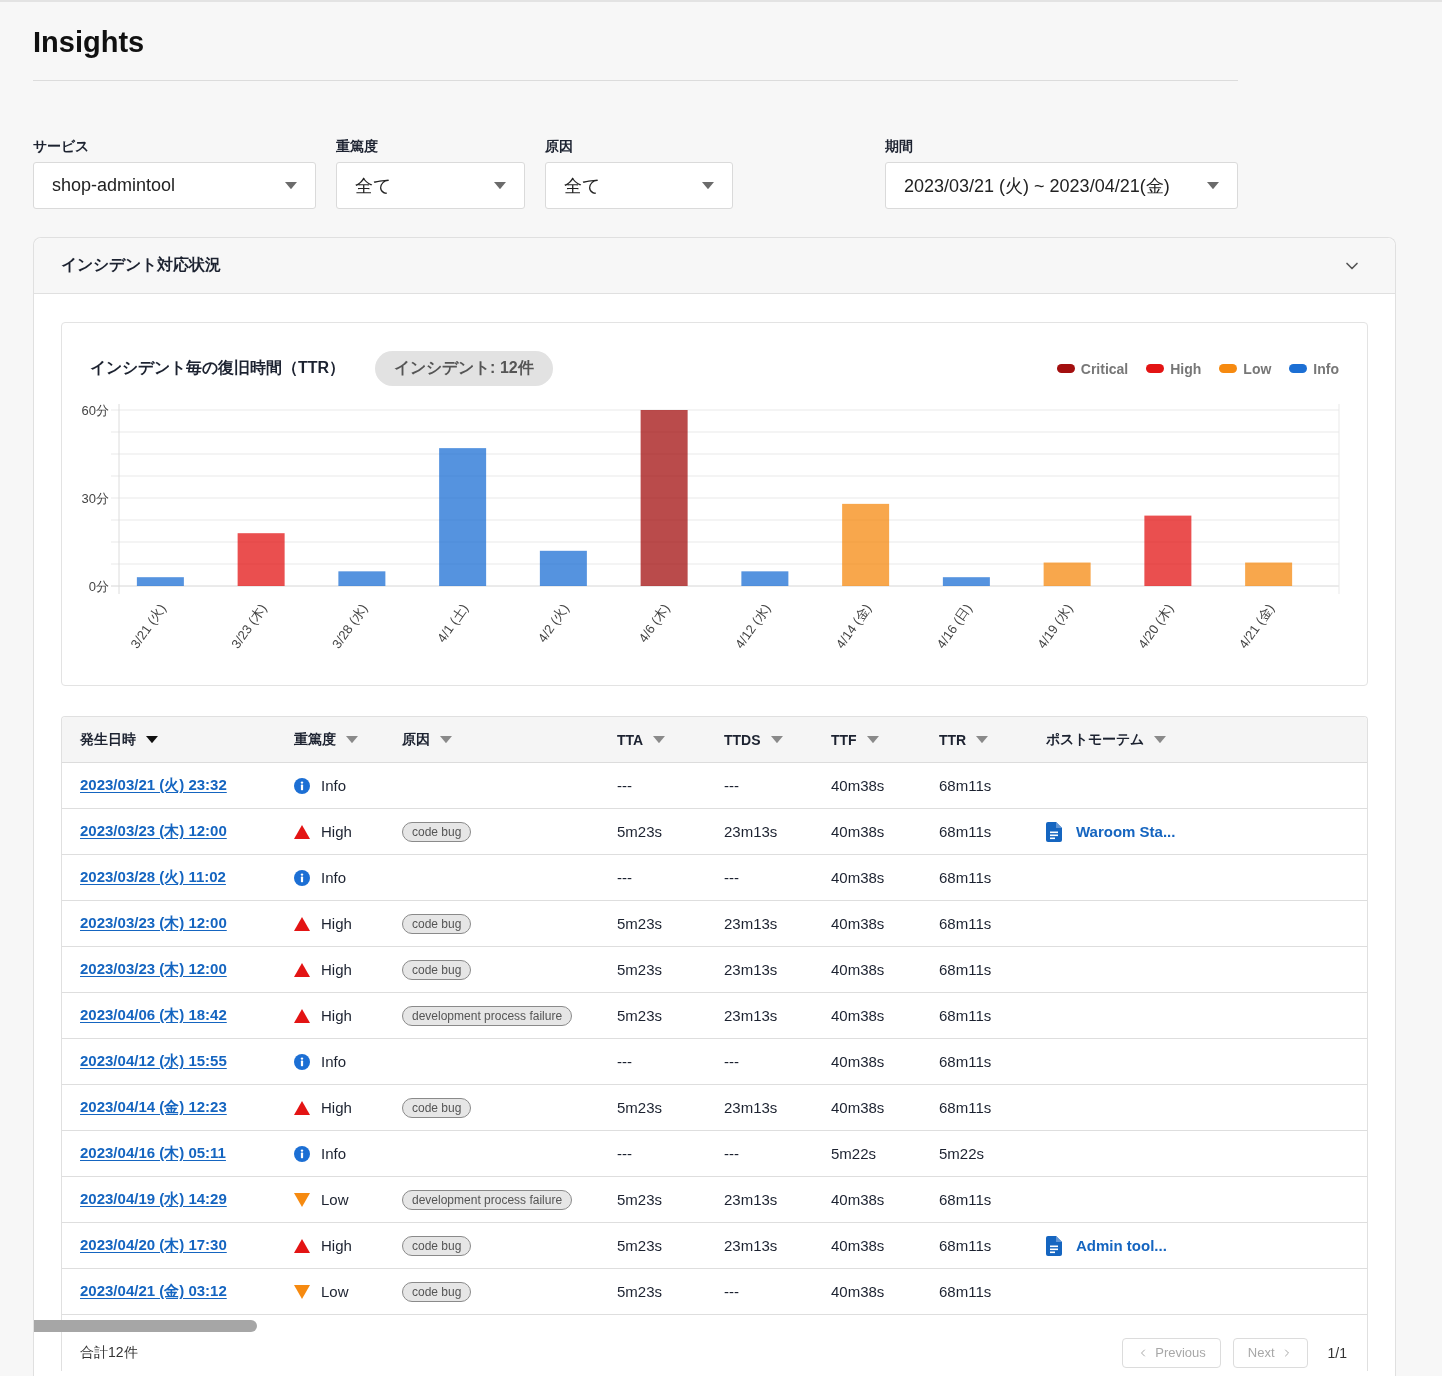 The height and width of the screenshot is (1376, 1442). What do you see at coordinates (964, 739) in the screenshot?
I see `sort-header: TTR` at bounding box center [964, 739].